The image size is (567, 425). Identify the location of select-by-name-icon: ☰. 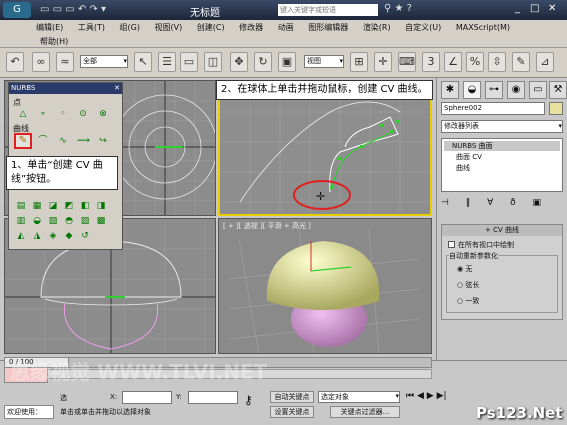
(167, 62).